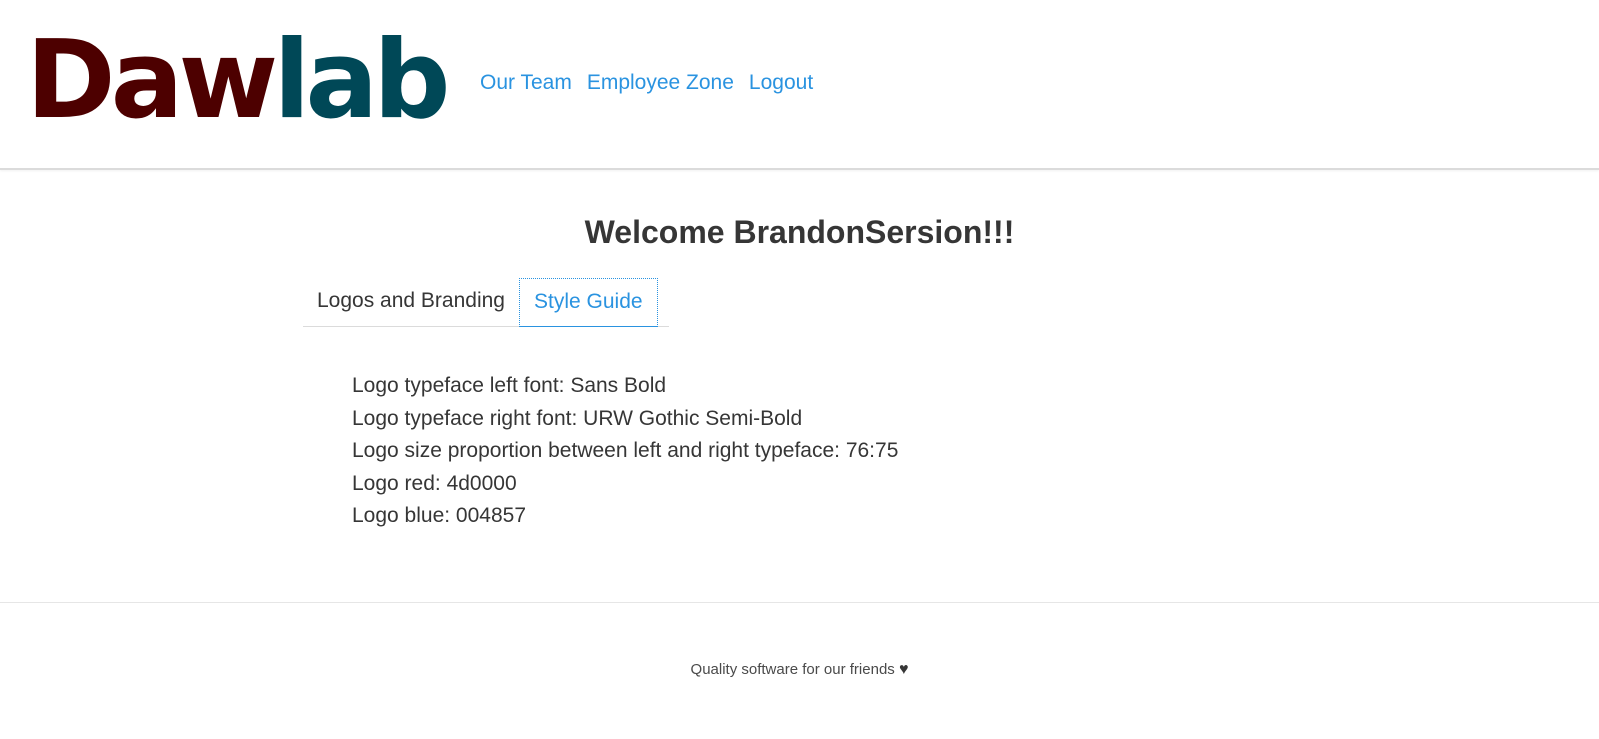  I want to click on nav-link-our-team: Our Team, so click(526, 83).